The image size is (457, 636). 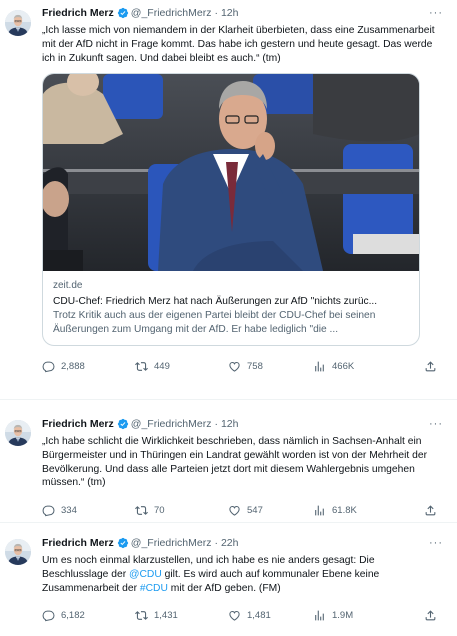 I want to click on retweet-button: 449, so click(x=181, y=366).